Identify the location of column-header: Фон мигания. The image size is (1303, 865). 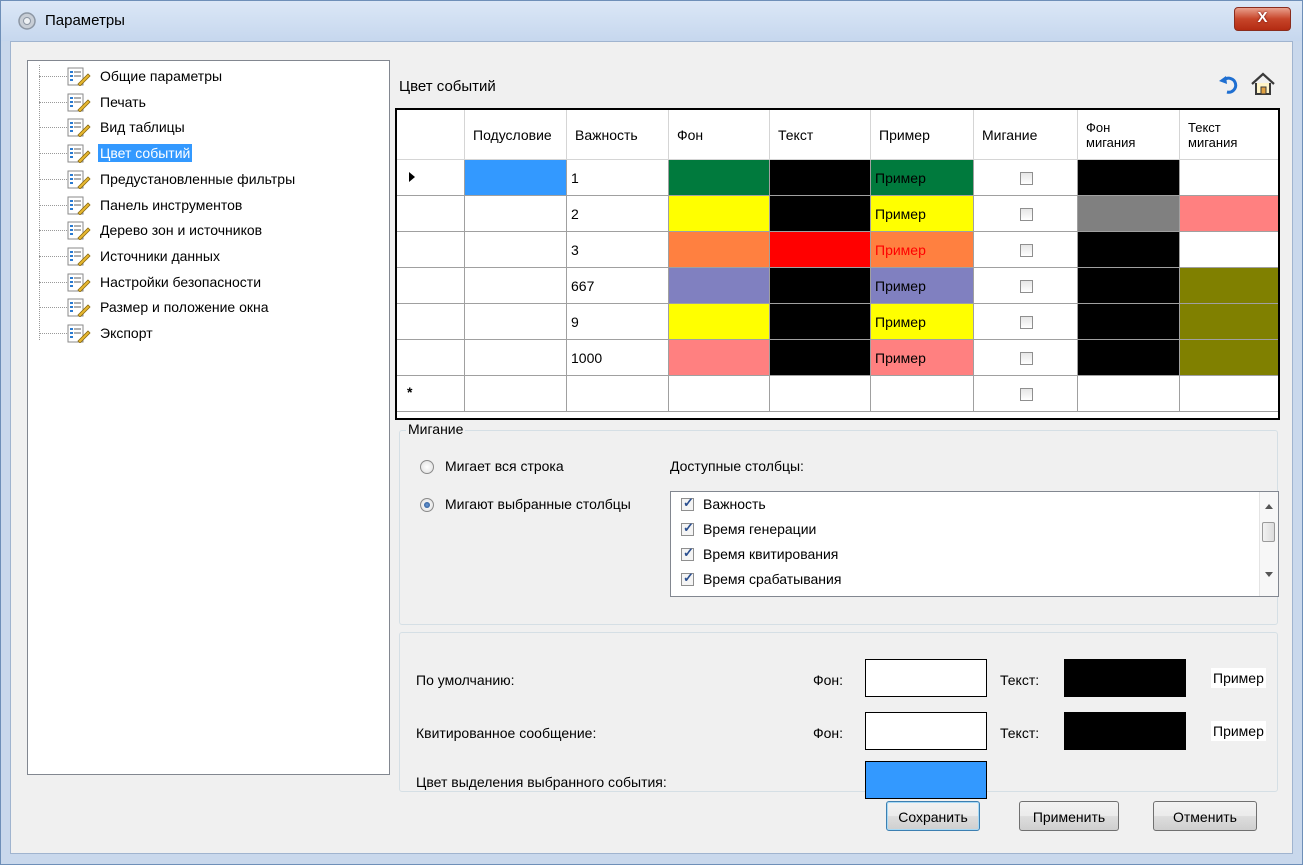
(1129, 135).